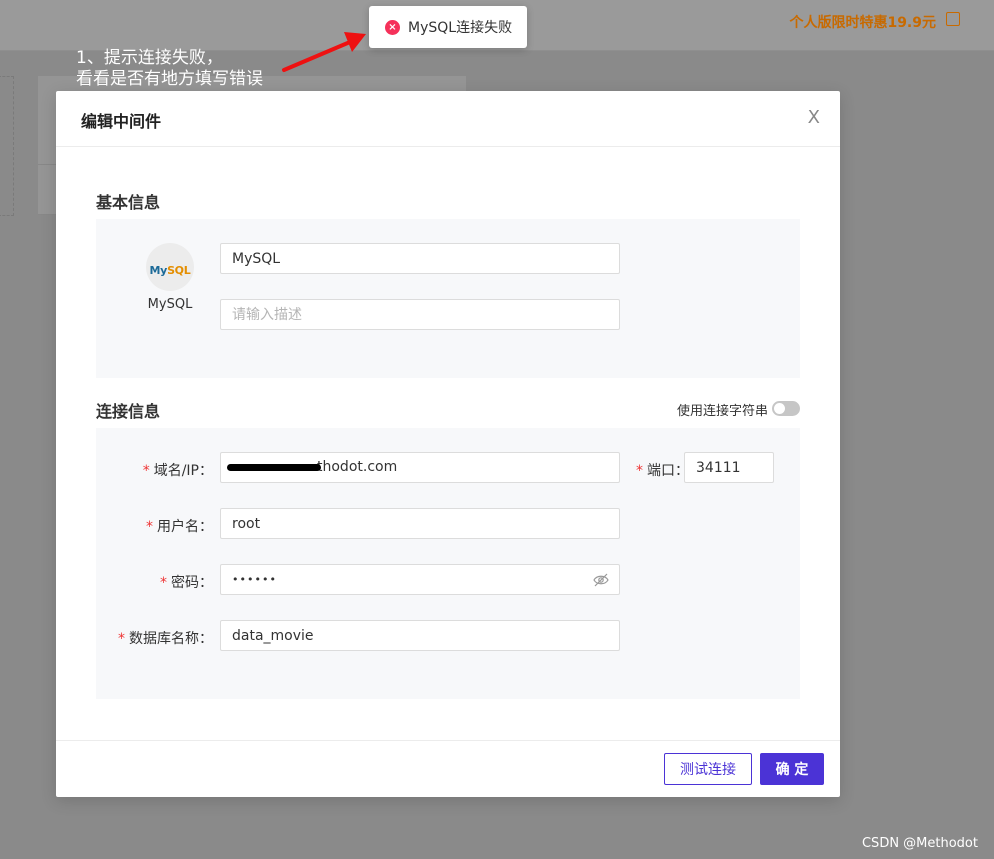 The height and width of the screenshot is (859, 994). What do you see at coordinates (420, 258) in the screenshot?
I see `name-input` at bounding box center [420, 258].